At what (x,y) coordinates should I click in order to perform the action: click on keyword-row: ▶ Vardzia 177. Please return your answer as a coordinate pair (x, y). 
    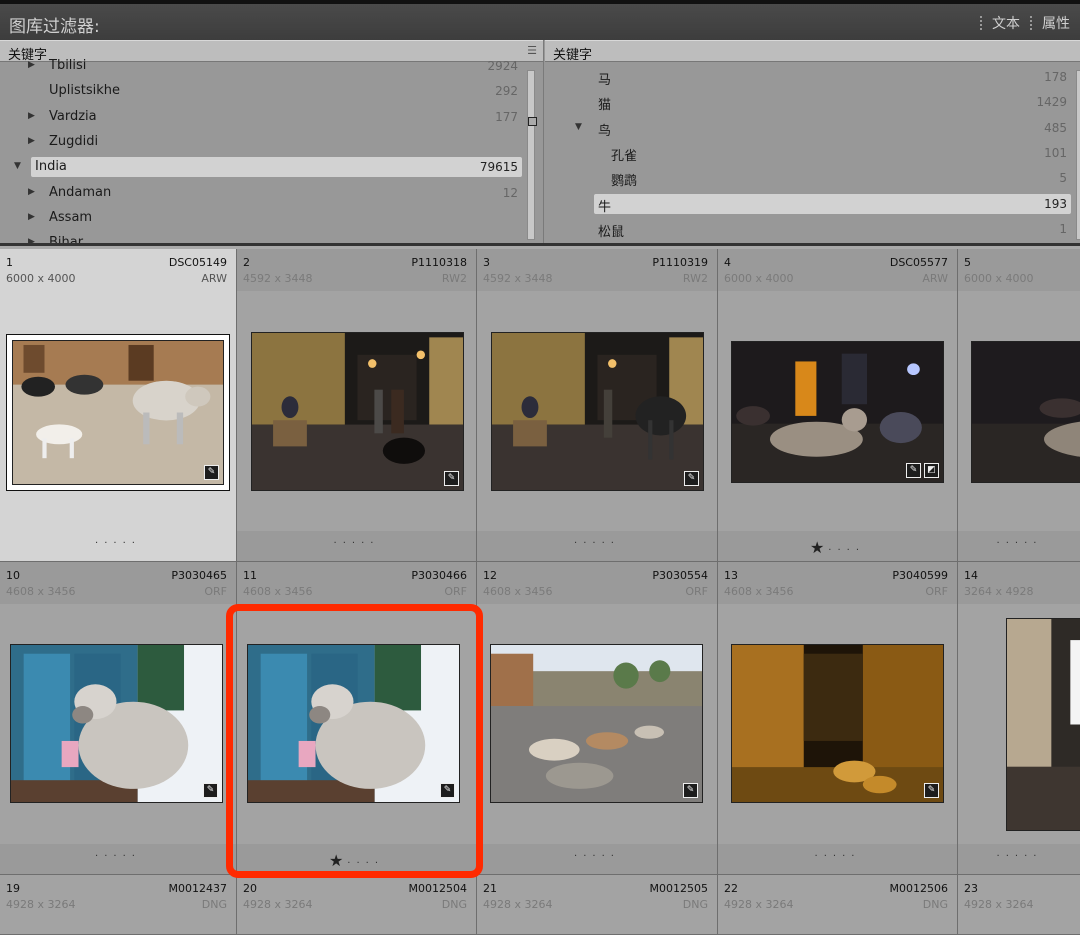
    Looking at the image, I should click on (275, 117).